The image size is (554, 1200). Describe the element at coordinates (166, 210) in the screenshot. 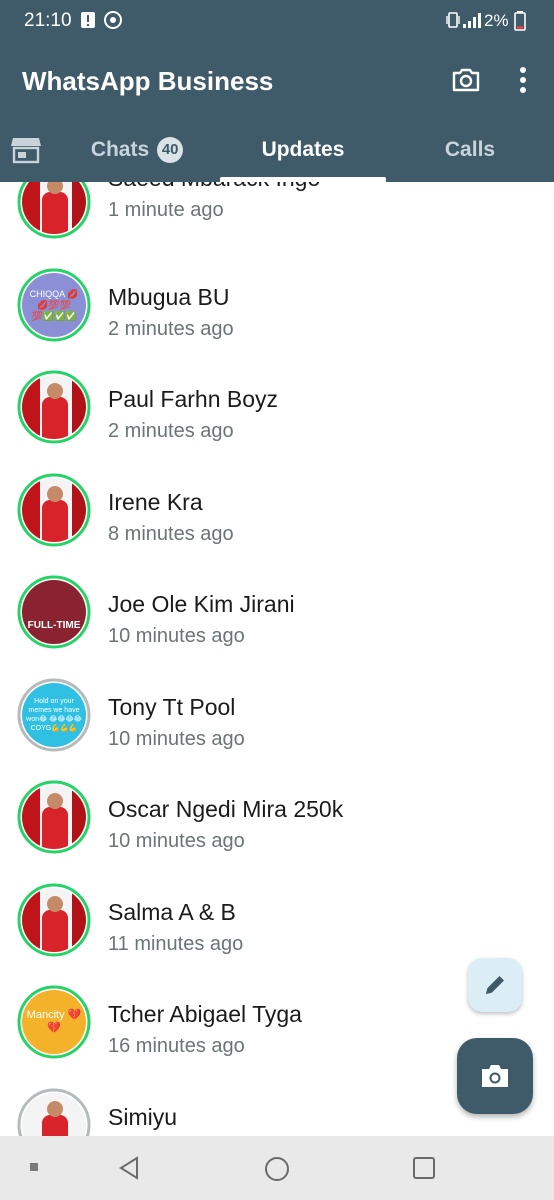

I see `update-time: 1 minute ago` at that location.